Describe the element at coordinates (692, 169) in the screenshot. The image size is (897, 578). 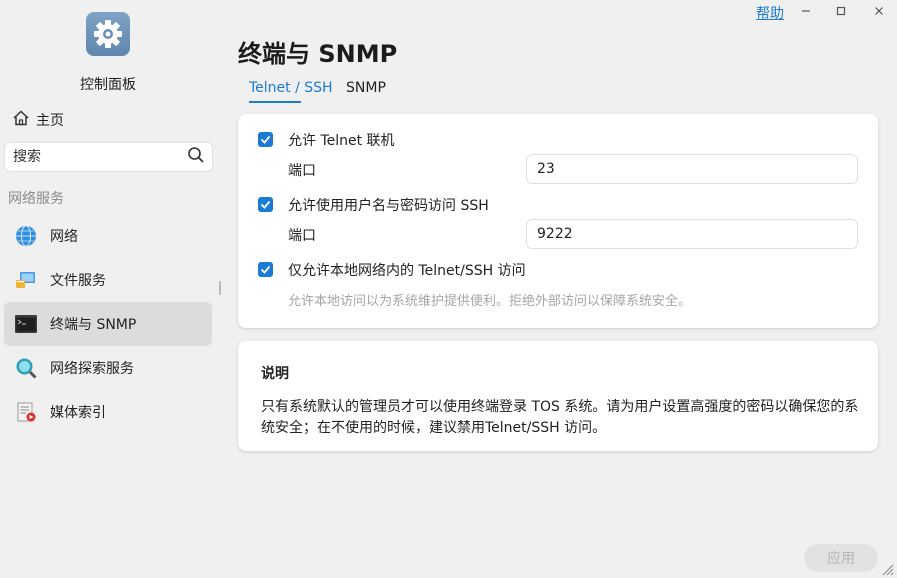
I see `telnet-port-input` at that location.